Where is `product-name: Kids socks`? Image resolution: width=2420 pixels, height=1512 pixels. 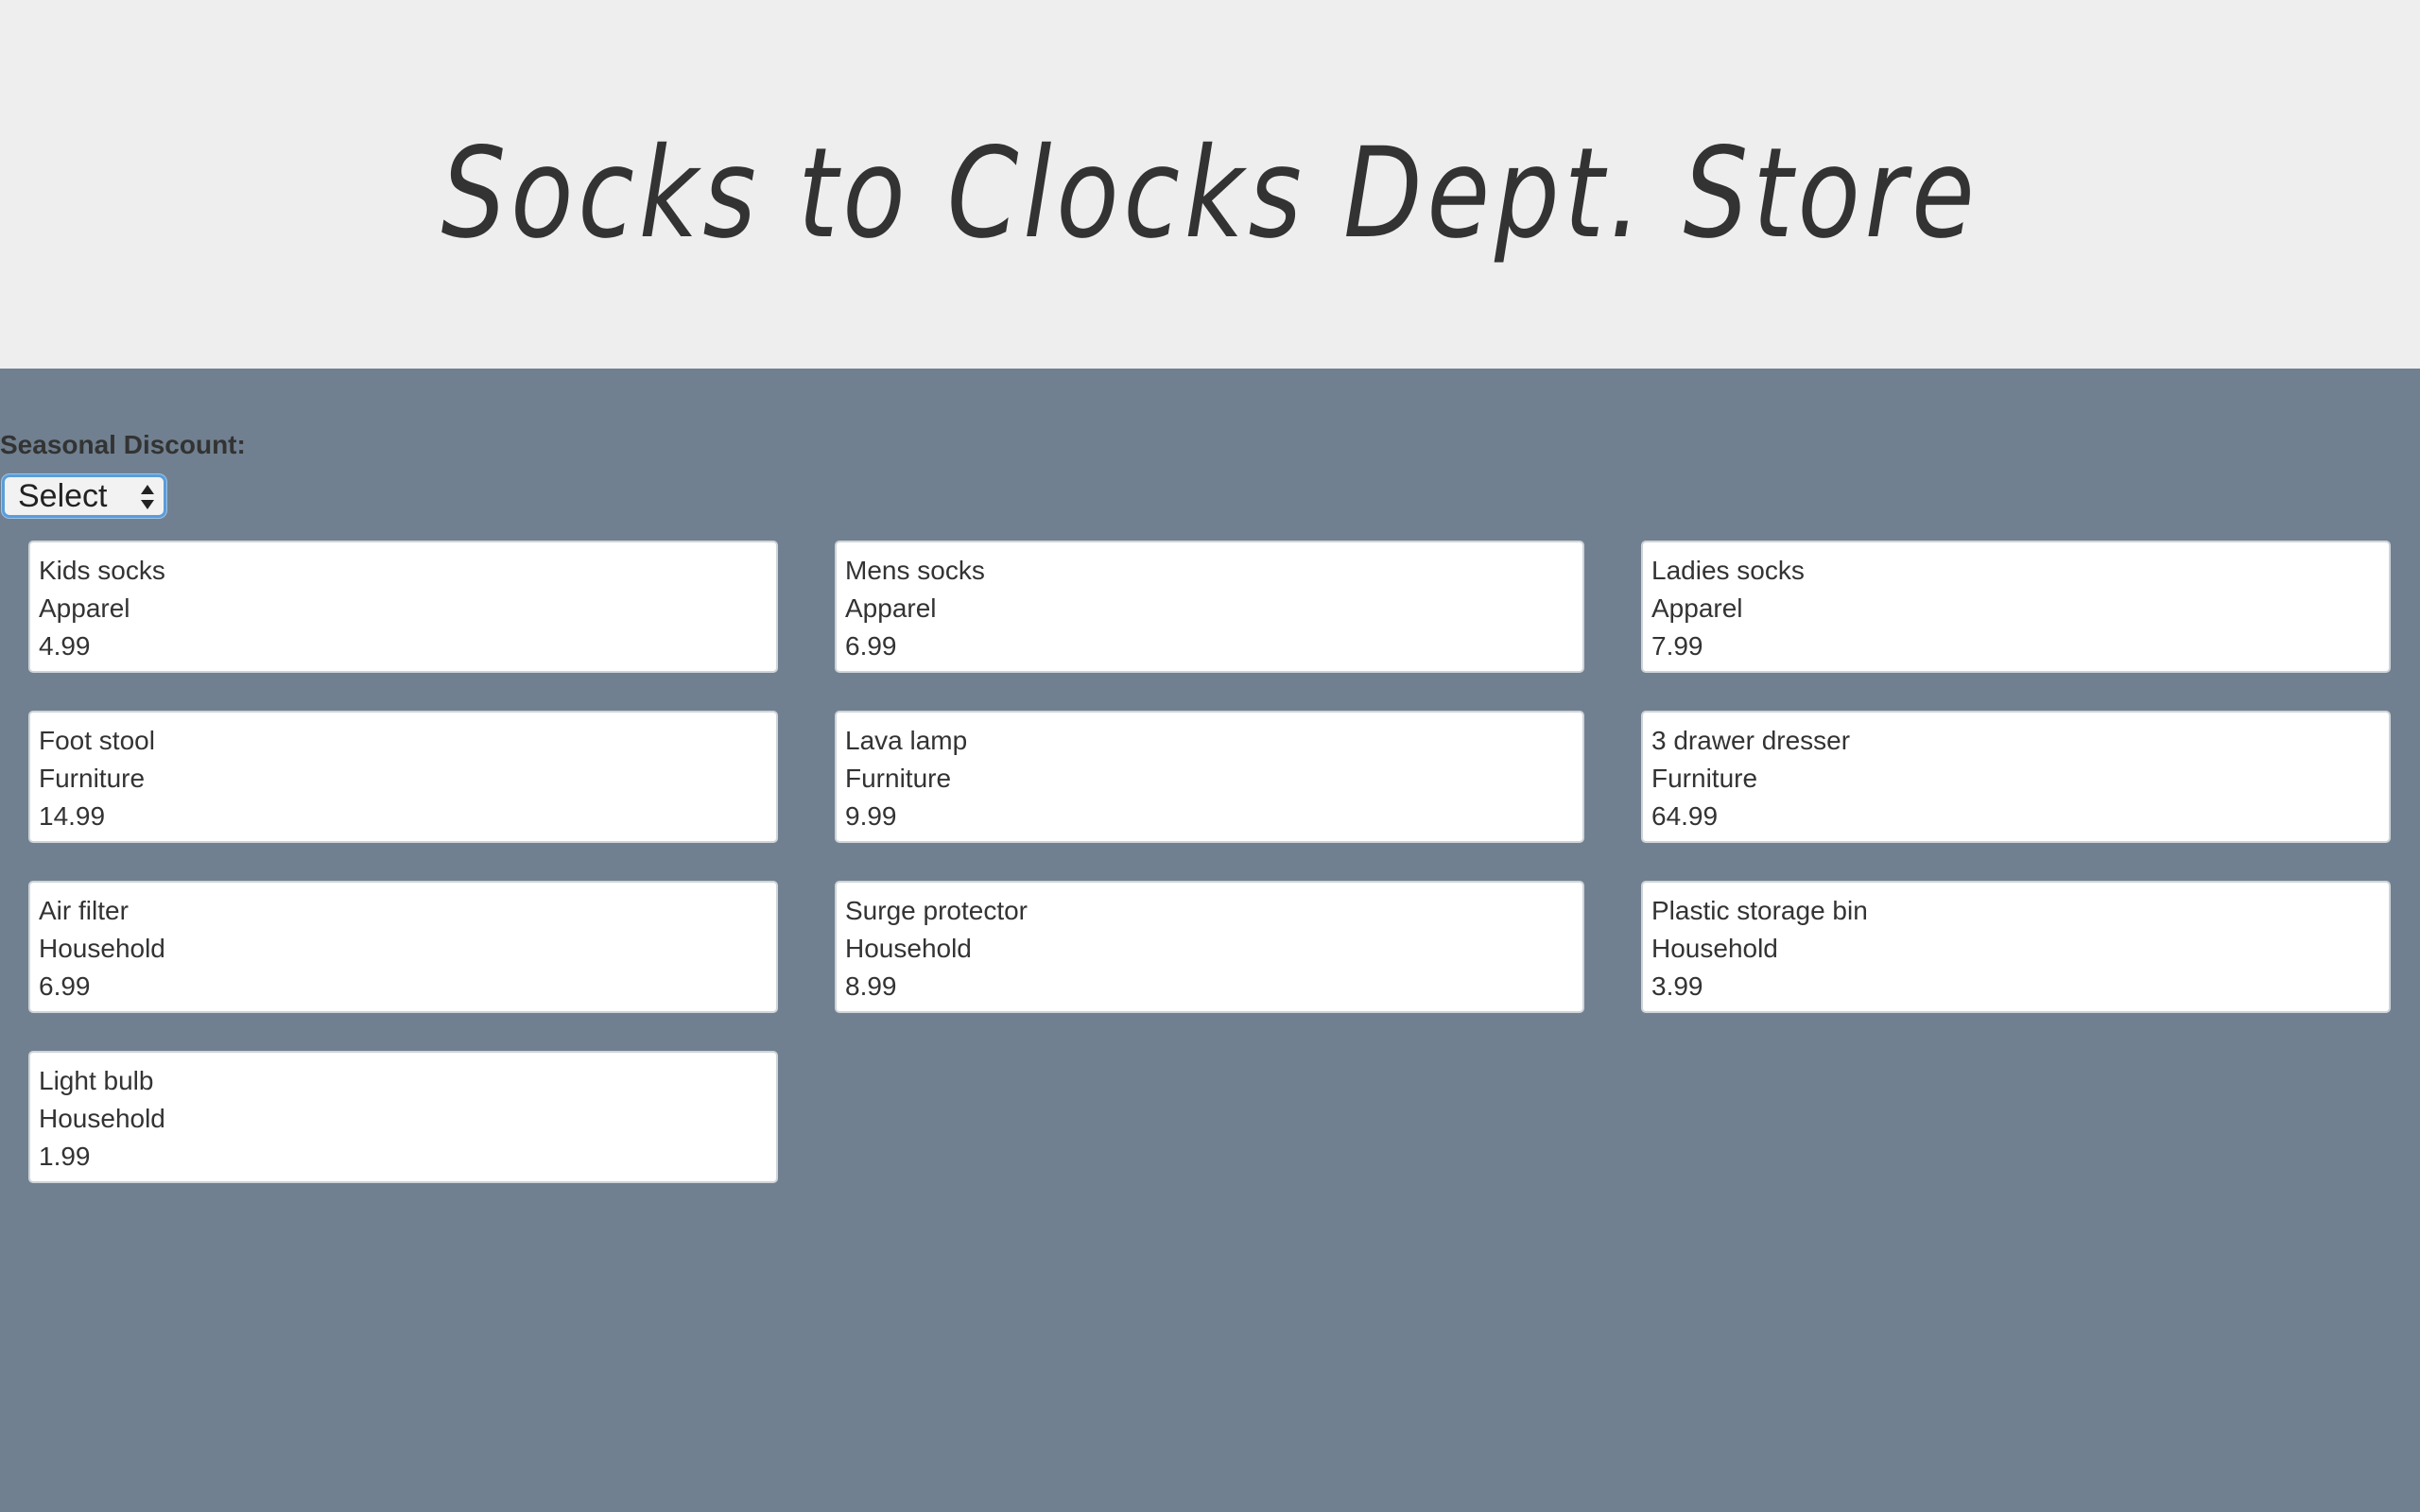
product-name: Kids socks is located at coordinates (102, 570).